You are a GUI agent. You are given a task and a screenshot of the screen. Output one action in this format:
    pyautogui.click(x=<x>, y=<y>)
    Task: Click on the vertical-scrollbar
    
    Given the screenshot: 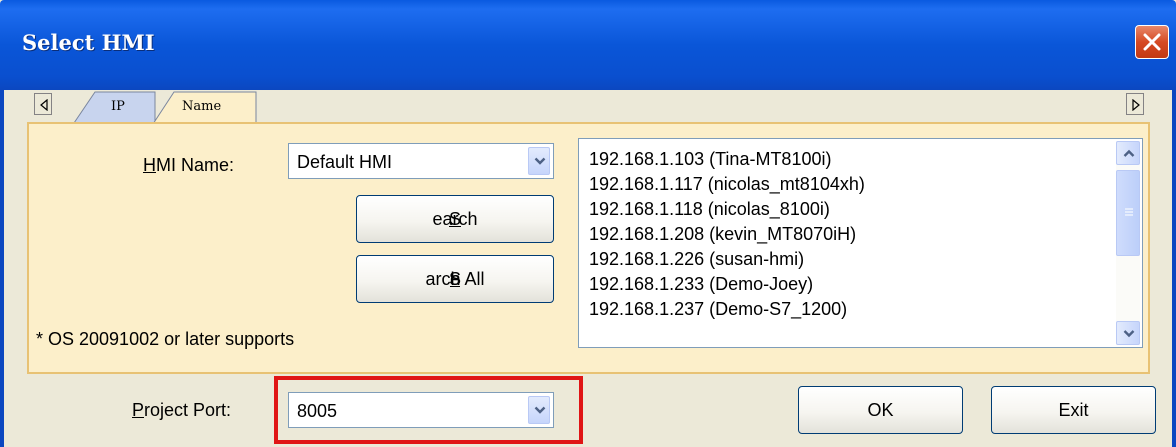 What is the action you would take?
    pyautogui.click(x=1128, y=243)
    